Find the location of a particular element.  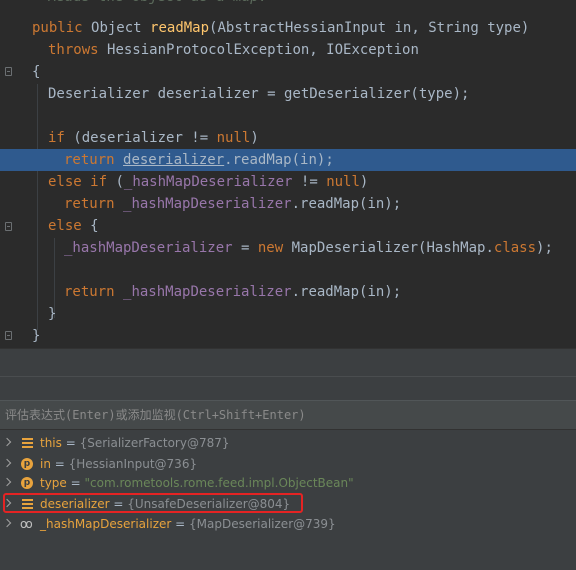

keyword: class is located at coordinates (515, 248).